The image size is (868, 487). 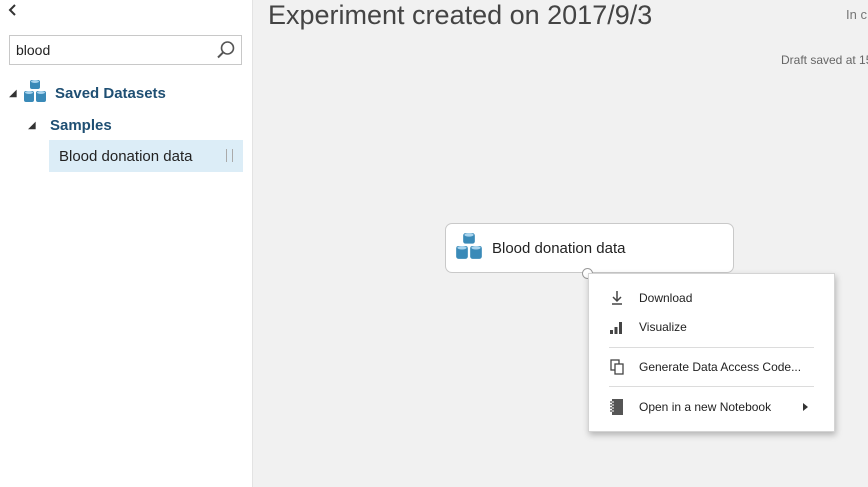 I want to click on tree-node-saved-datasets: ◢ Saved Datasets, so click(x=87, y=93).